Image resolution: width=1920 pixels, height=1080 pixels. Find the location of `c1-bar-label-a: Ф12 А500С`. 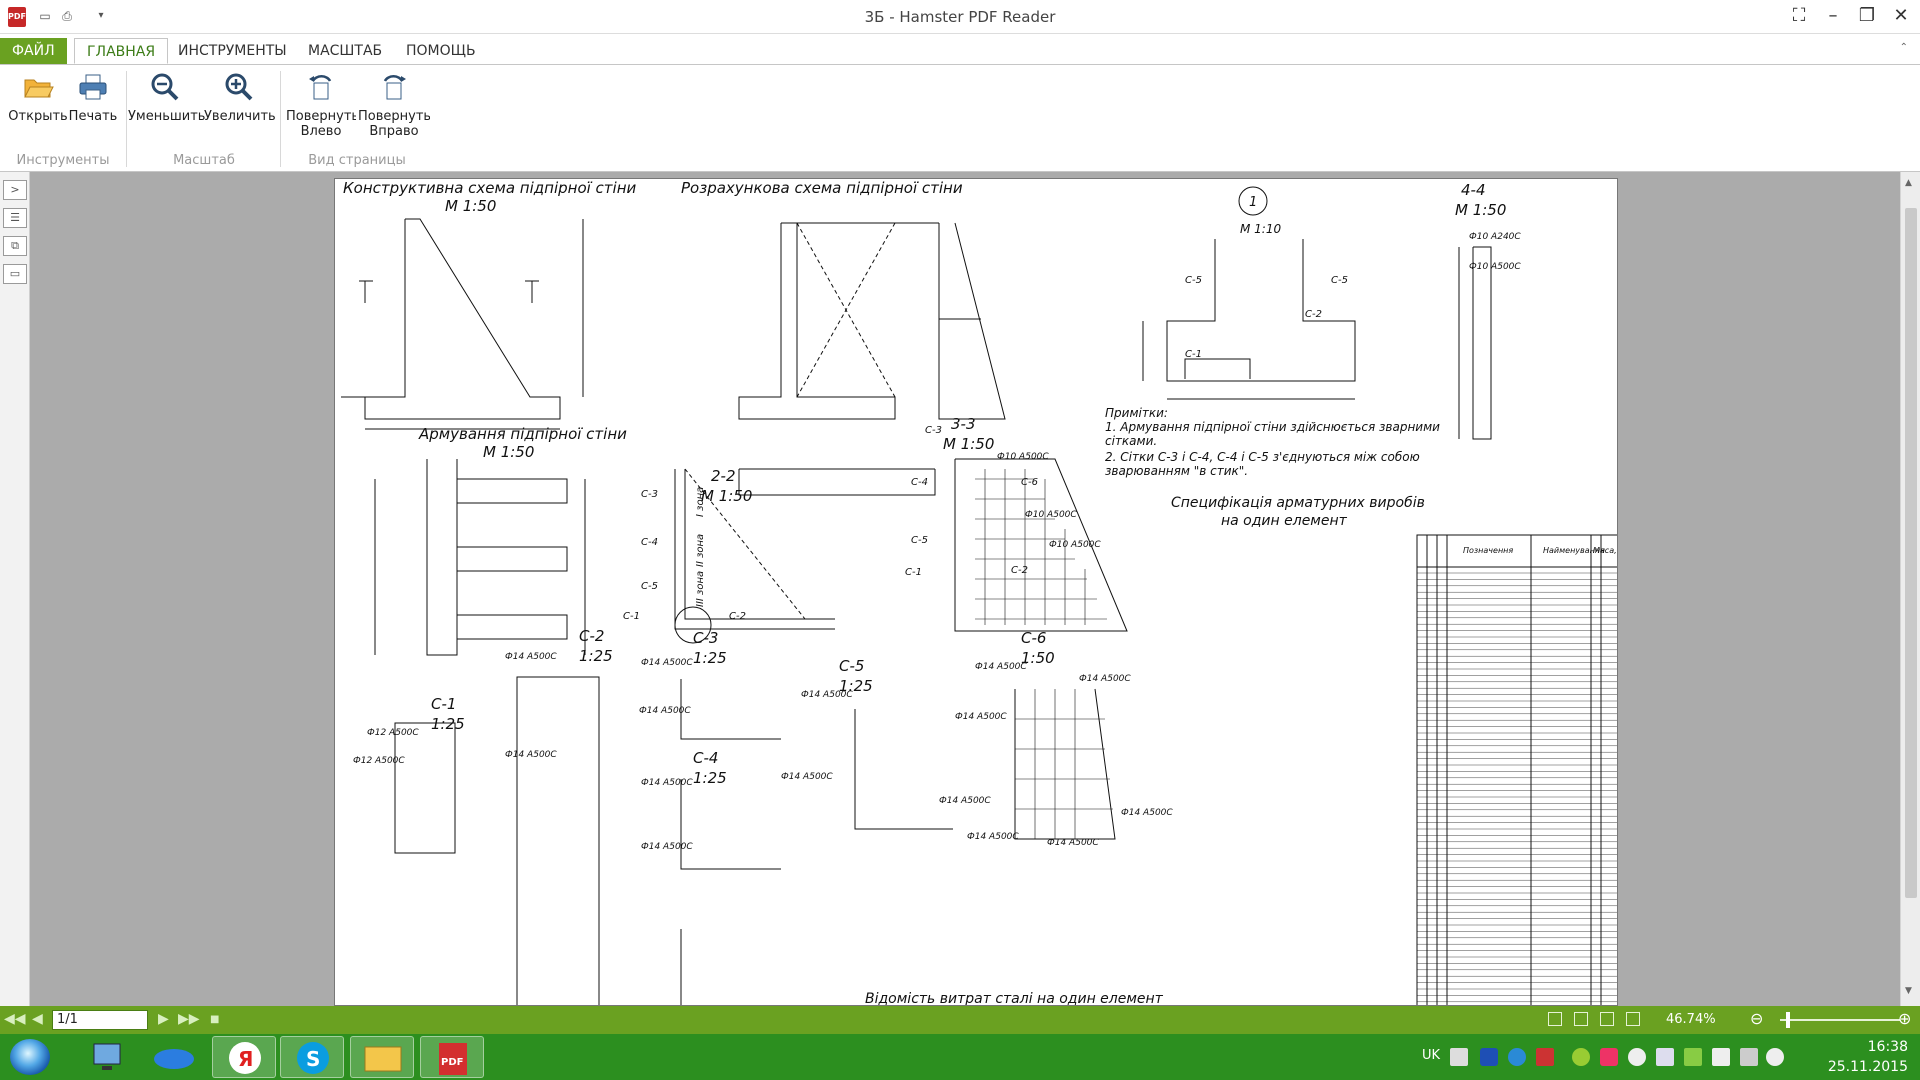

c1-bar-label-a: Ф12 А500С is located at coordinates (393, 733).